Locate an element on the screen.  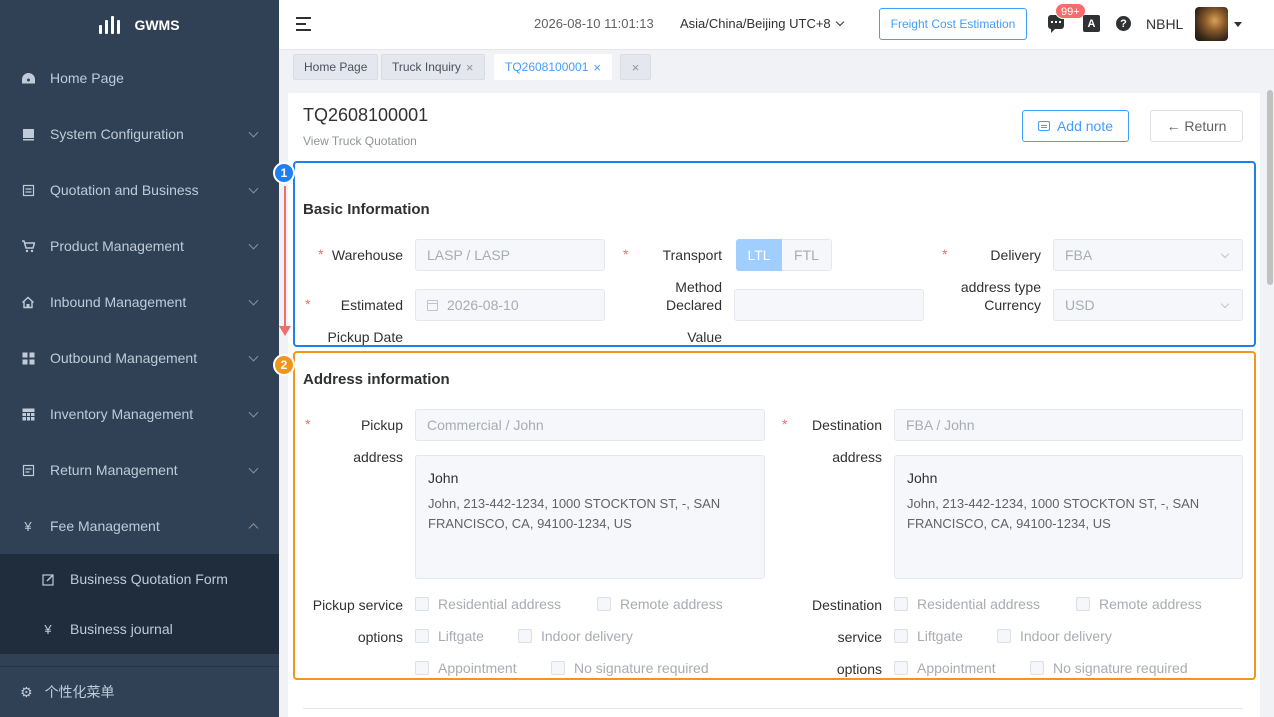
pickup-address-label: Pickup is located at coordinates (381, 425).